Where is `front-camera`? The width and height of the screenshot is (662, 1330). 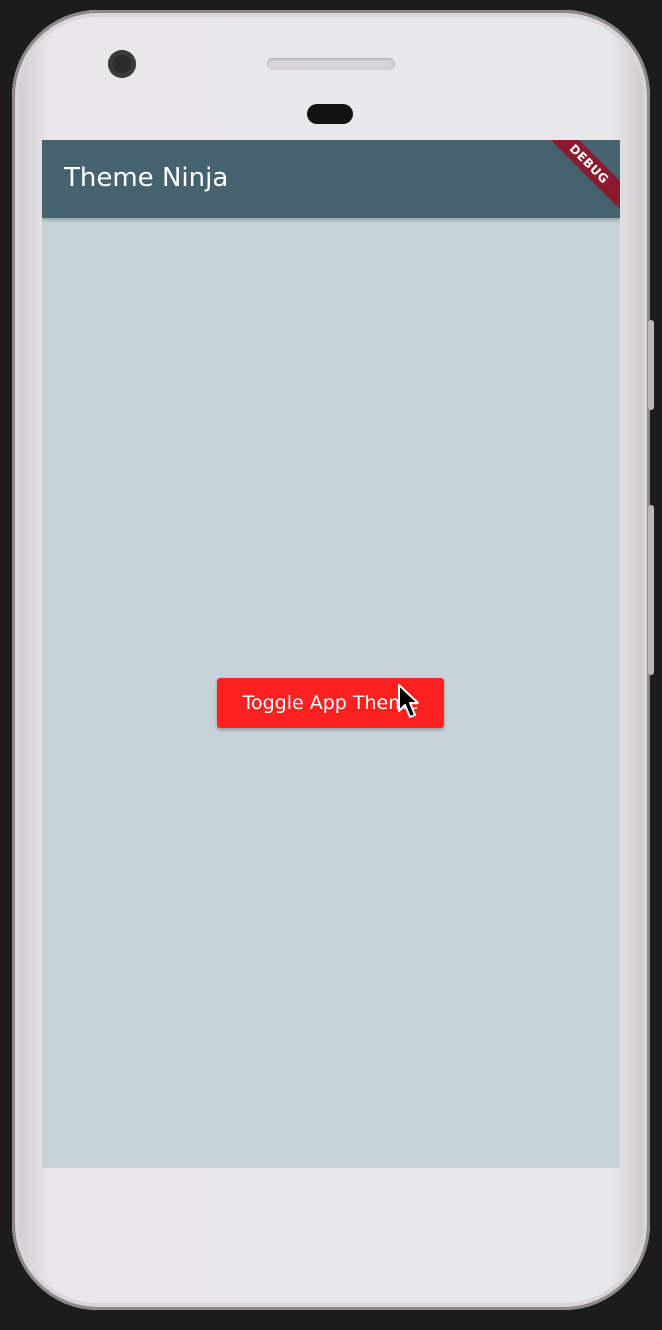 front-camera is located at coordinates (122, 64).